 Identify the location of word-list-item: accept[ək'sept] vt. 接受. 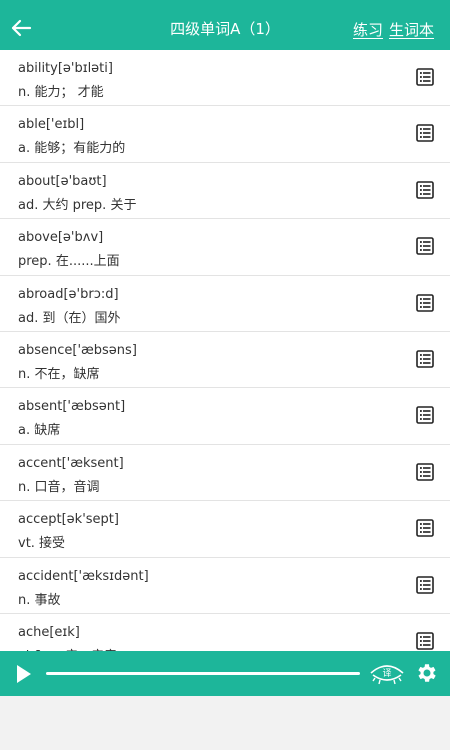
(225, 529).